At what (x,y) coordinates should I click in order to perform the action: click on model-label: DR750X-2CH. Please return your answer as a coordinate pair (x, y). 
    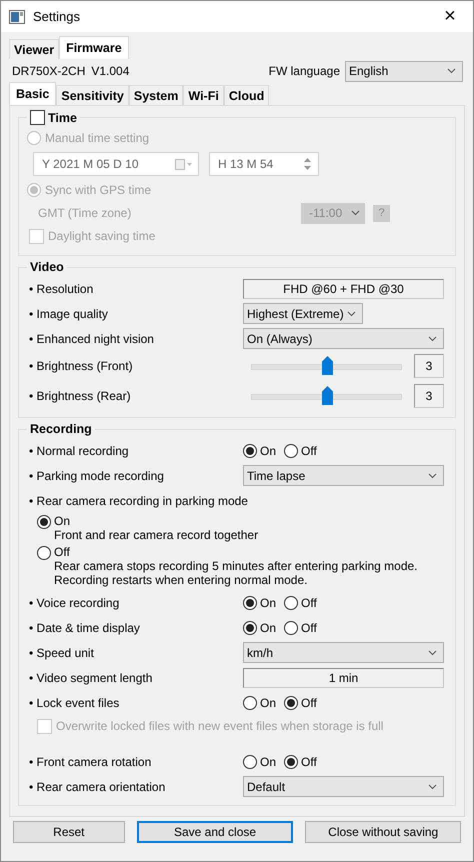
    Looking at the image, I should click on (49, 71).